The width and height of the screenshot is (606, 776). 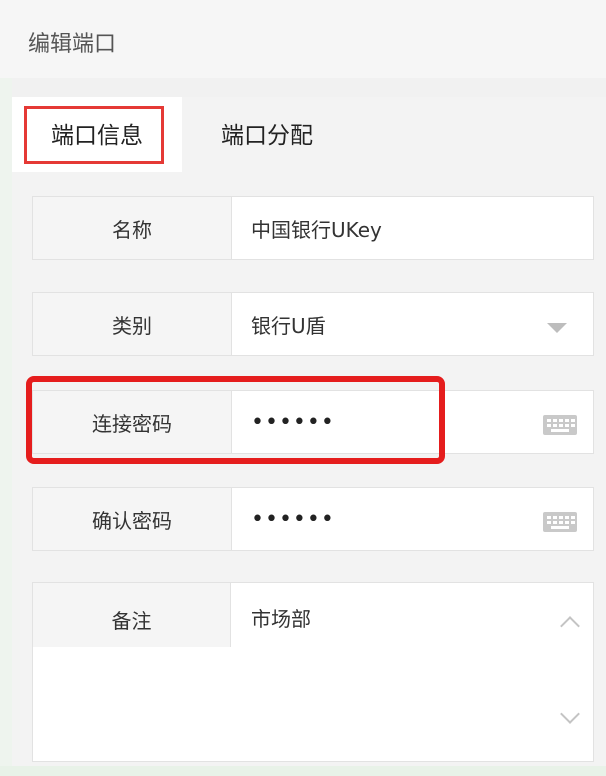 I want to click on confirm-password-value: ••••••, so click(x=293, y=519).